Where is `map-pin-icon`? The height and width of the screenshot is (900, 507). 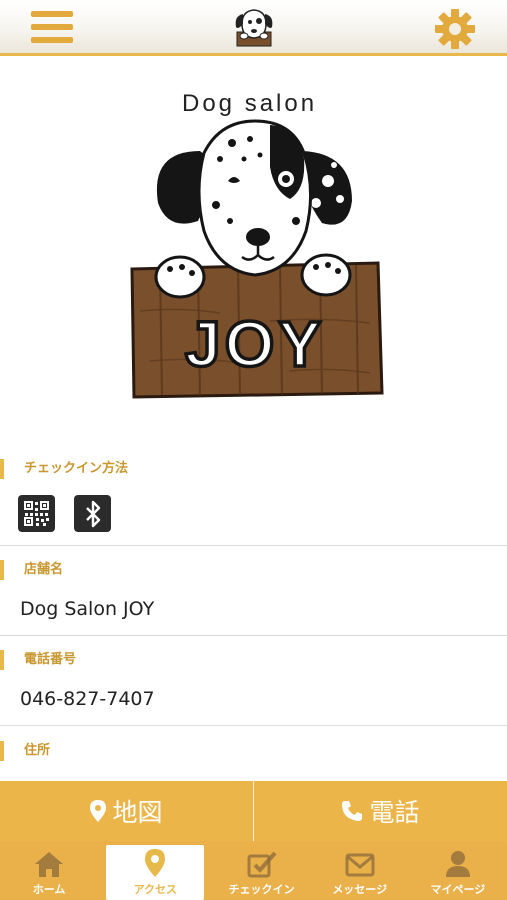
map-pin-icon is located at coordinates (98, 811).